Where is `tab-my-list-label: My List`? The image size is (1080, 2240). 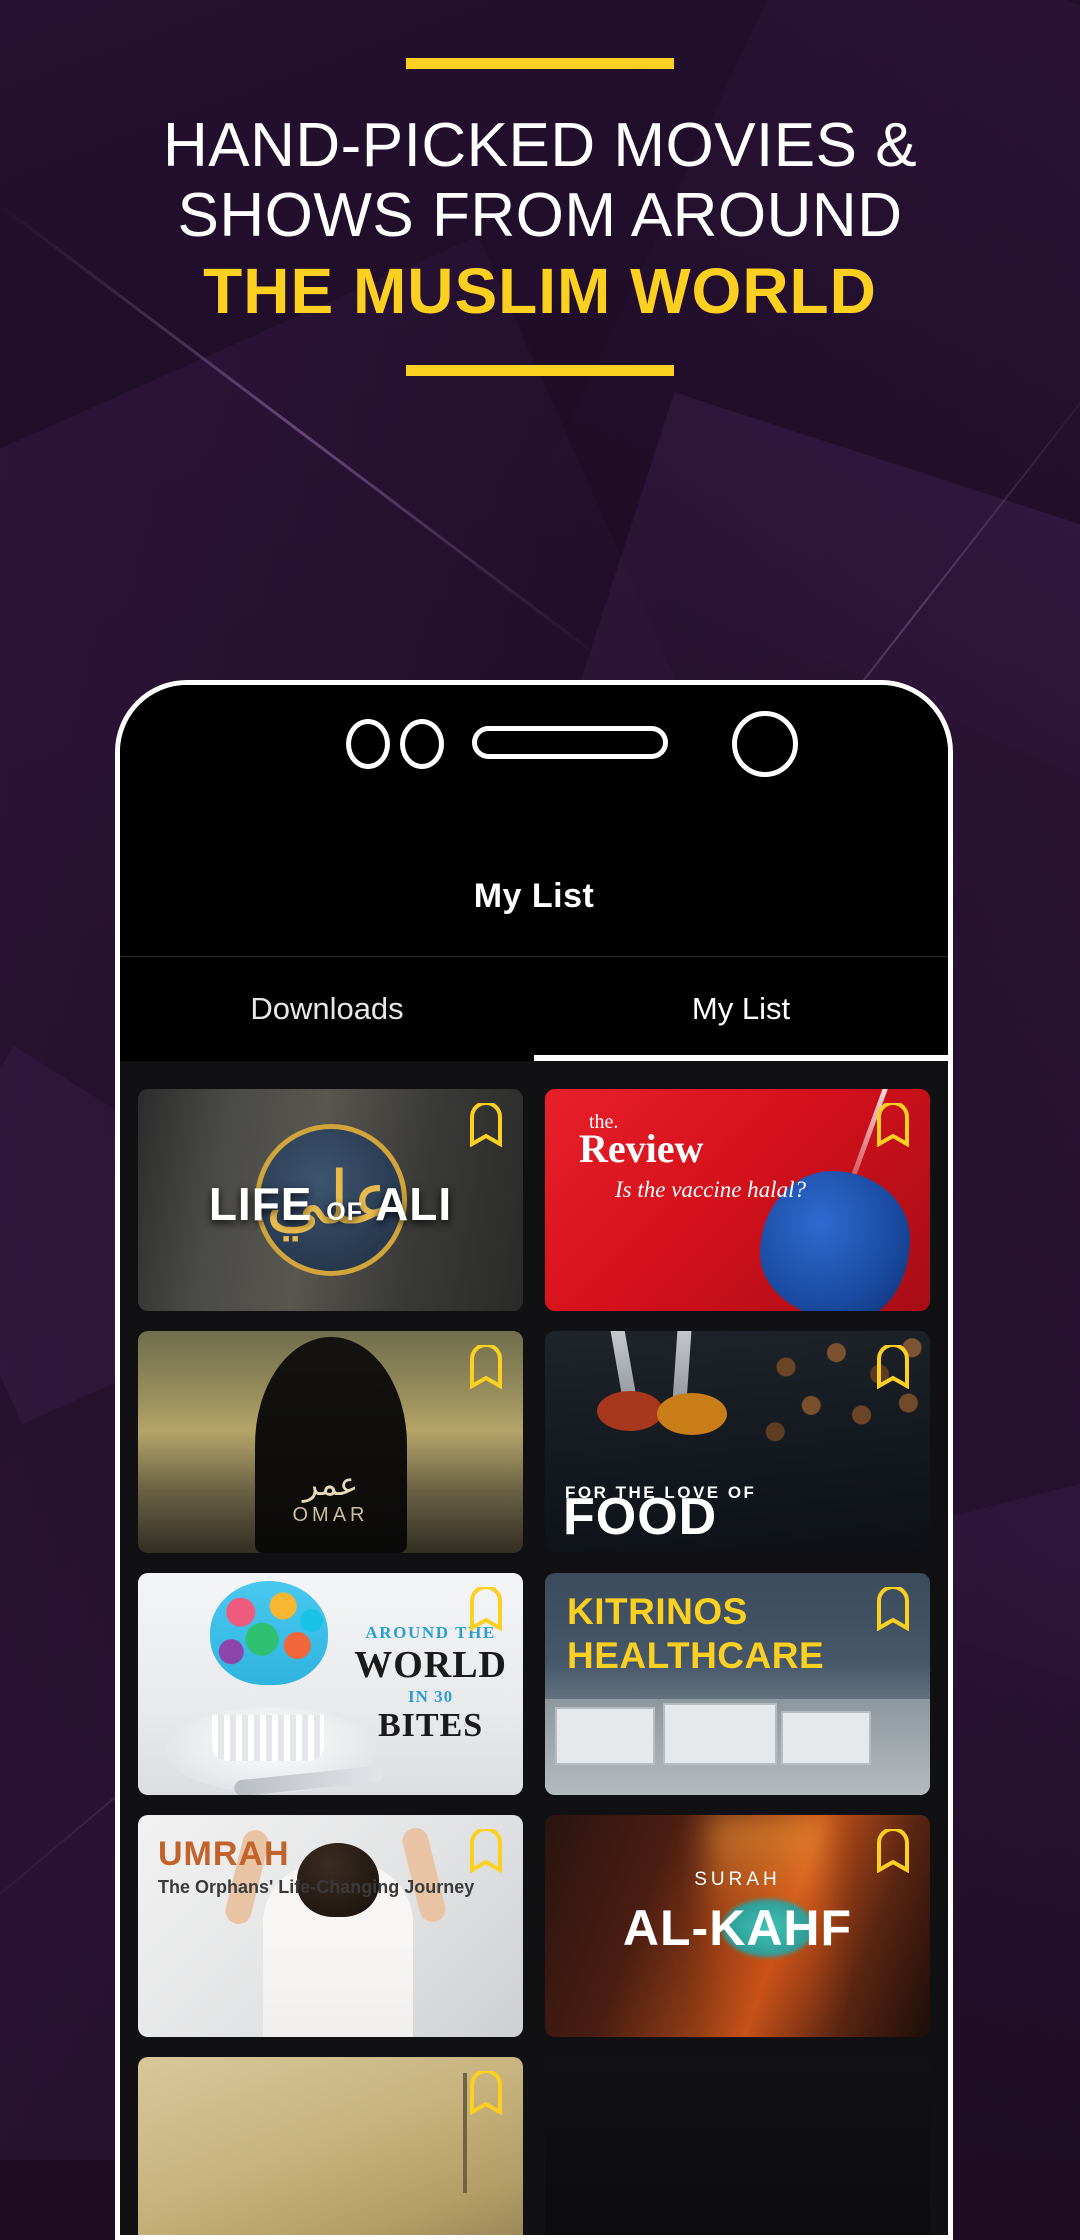
tab-my-list-label: My List is located at coordinates (741, 1008).